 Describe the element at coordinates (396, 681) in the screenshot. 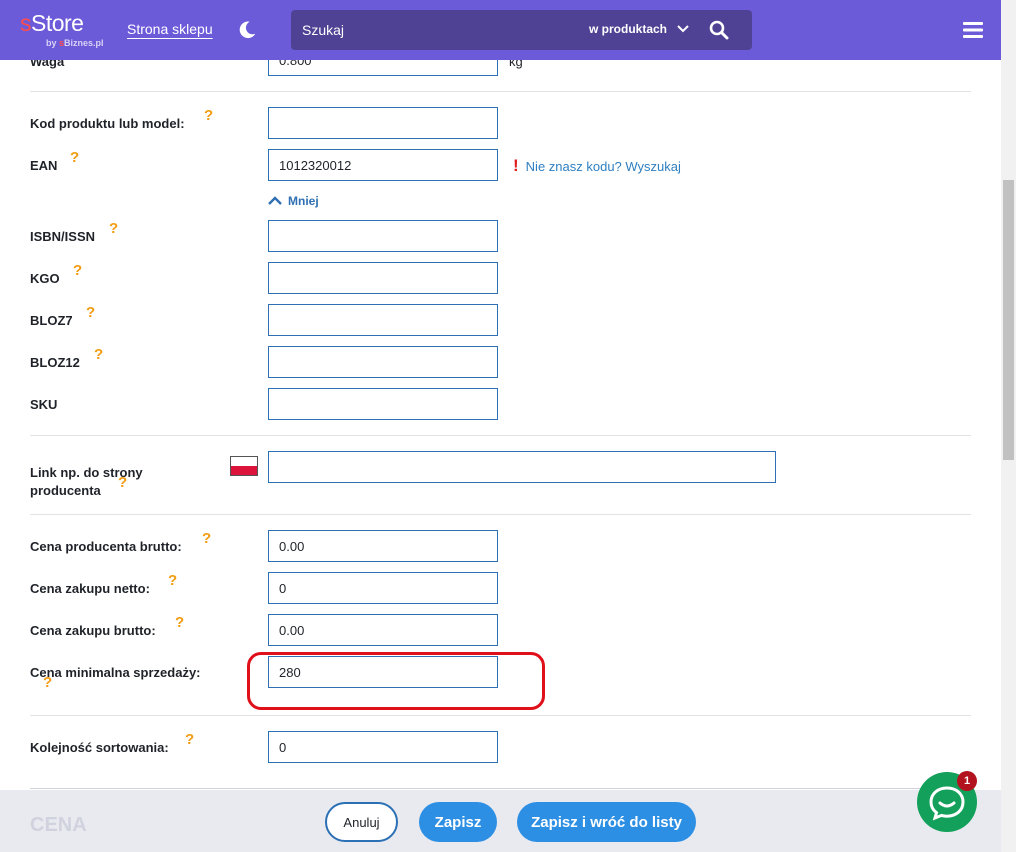

I see `highlight-outline` at that location.